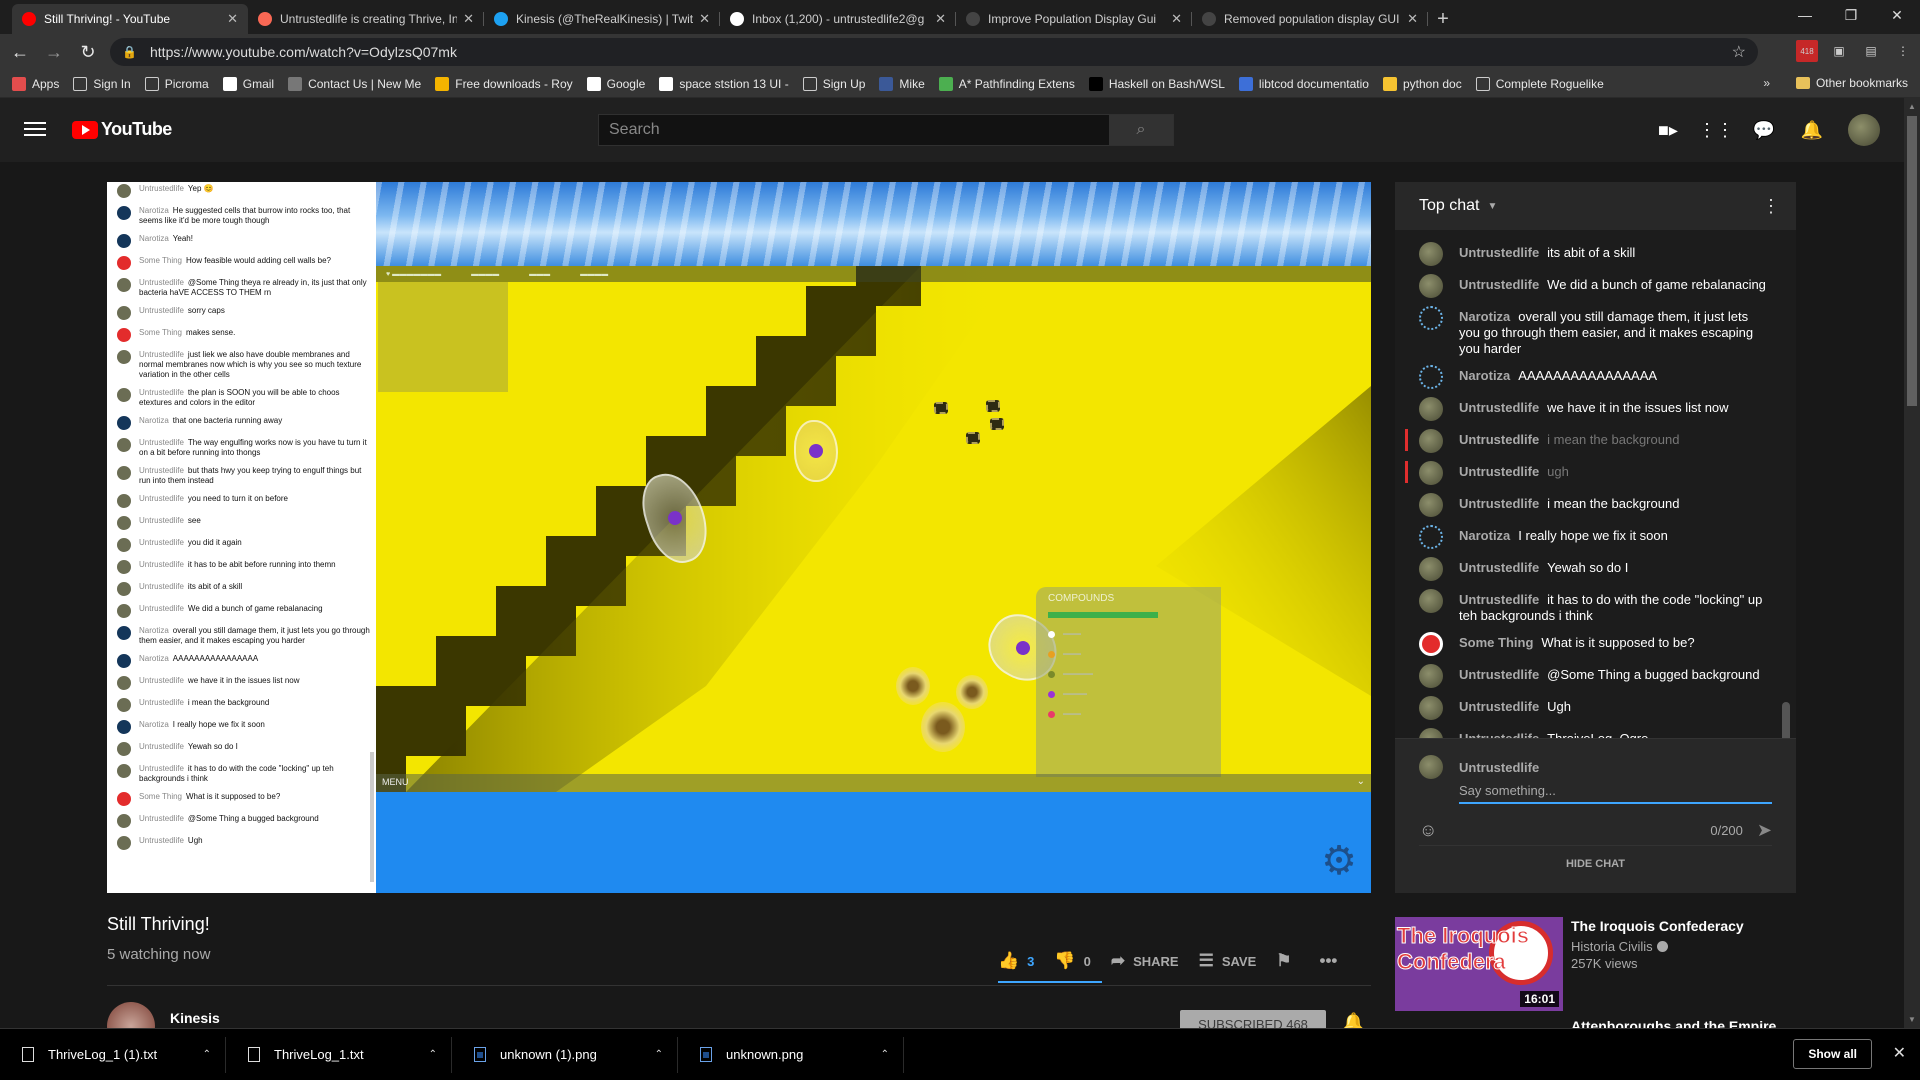  What do you see at coordinates (854, 130) in the screenshot?
I see `search-input` at bounding box center [854, 130].